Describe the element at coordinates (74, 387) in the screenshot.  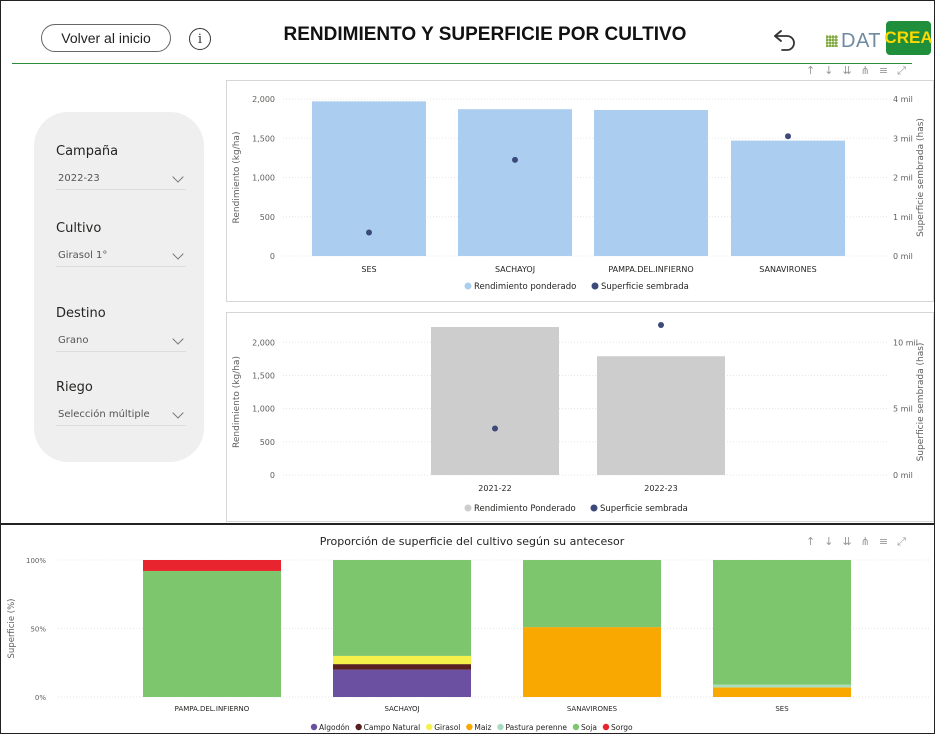
I see `slicer-label: Riego` at that location.